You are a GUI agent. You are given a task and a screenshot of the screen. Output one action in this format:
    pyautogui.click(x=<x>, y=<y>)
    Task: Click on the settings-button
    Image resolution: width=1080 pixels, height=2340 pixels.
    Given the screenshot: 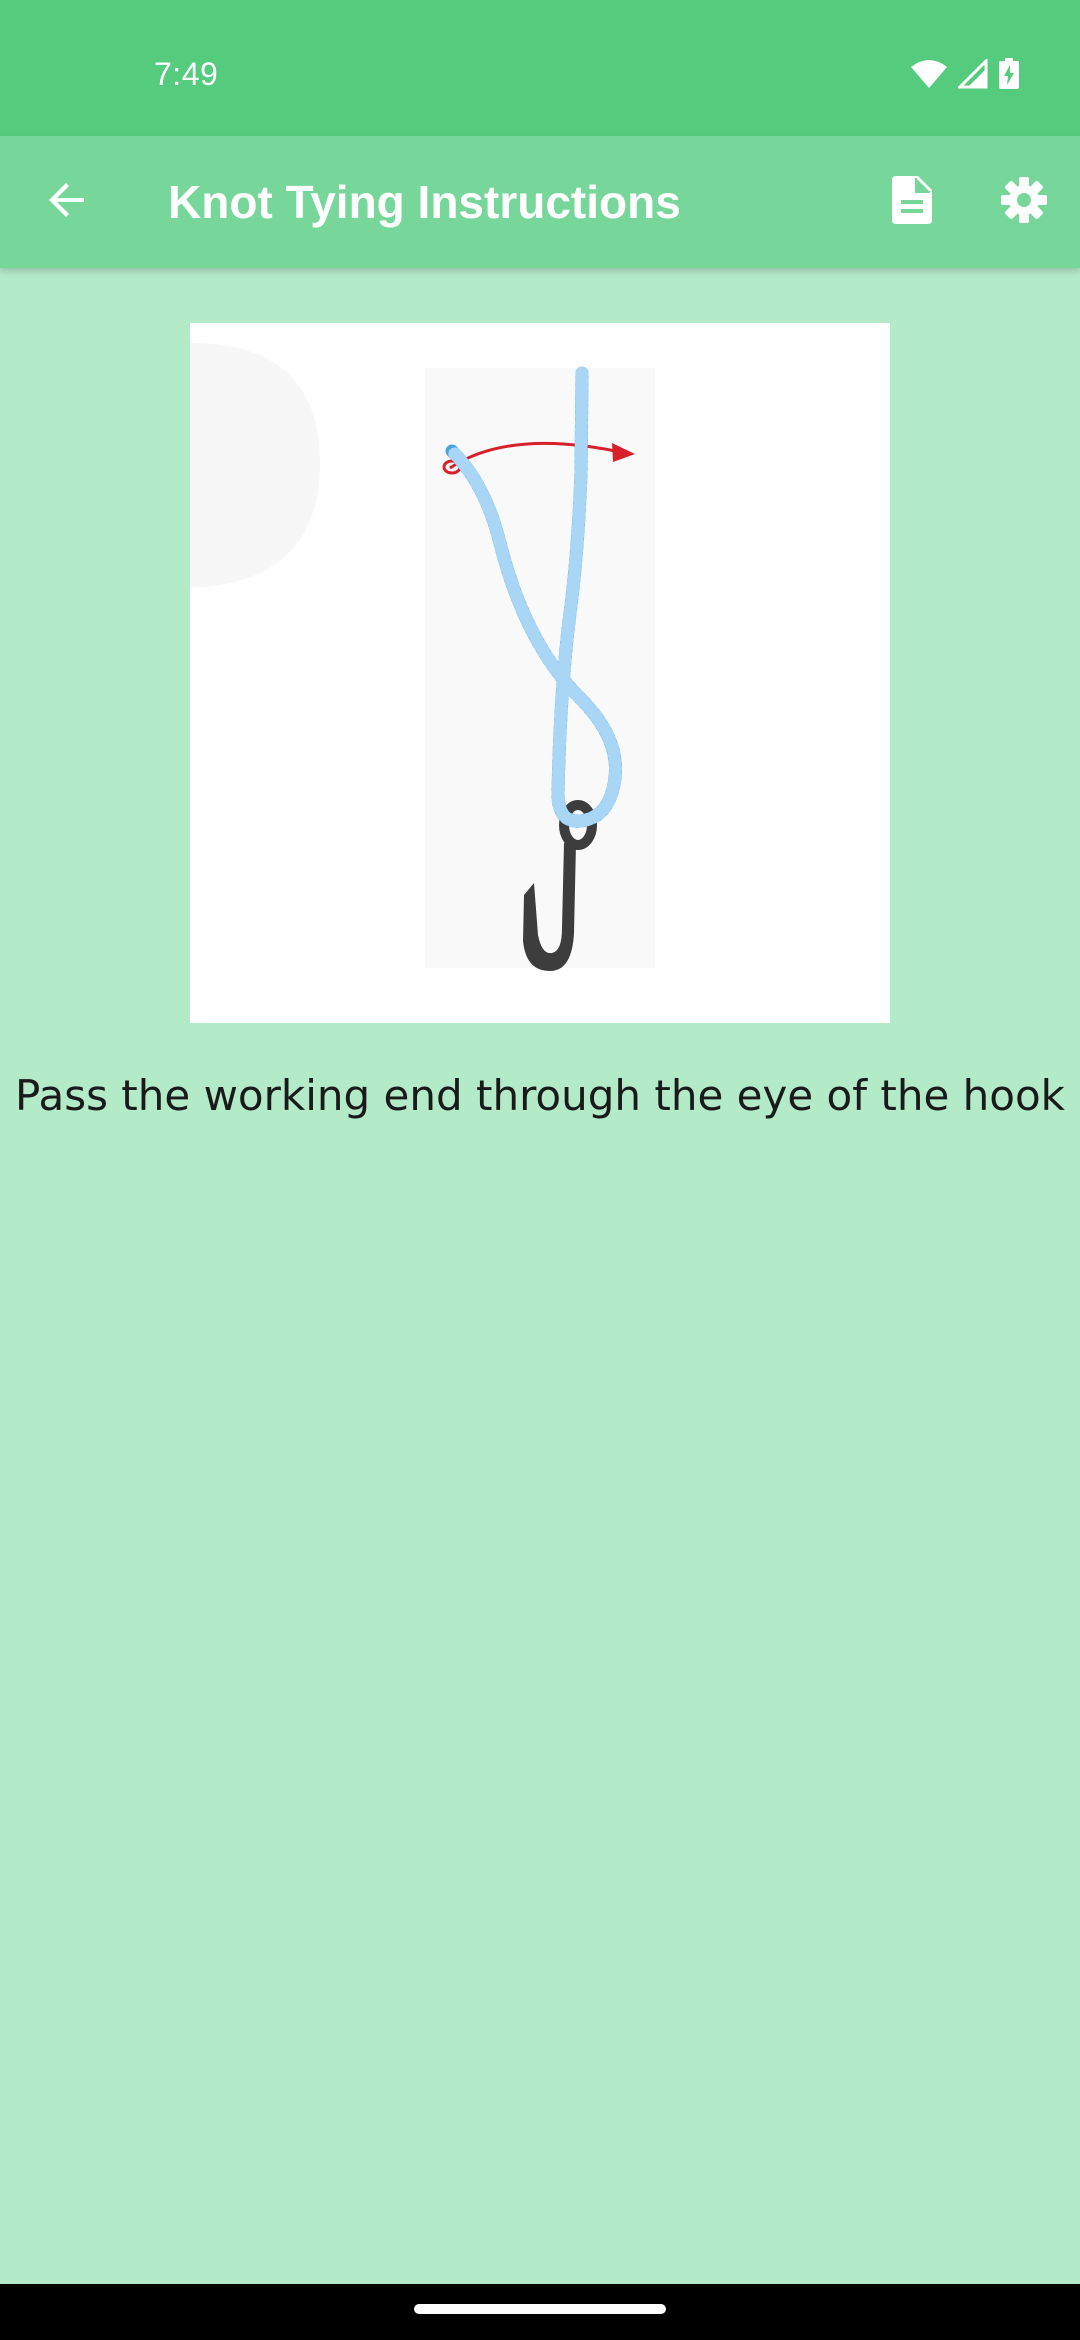 What is the action you would take?
    pyautogui.click(x=1024, y=202)
    